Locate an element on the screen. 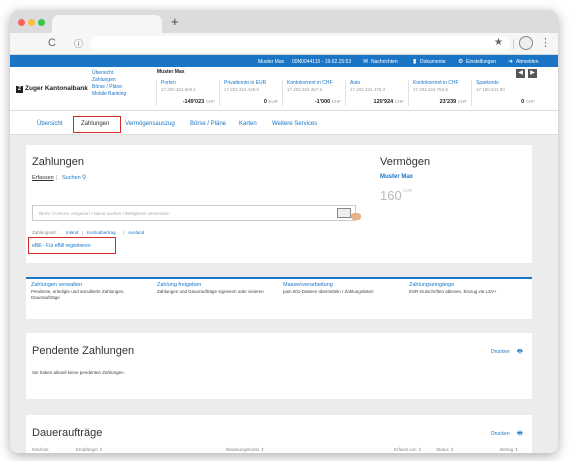 The width and height of the screenshot is (574, 461). quick-link-overview: Übersicht is located at coordinates (122, 73).